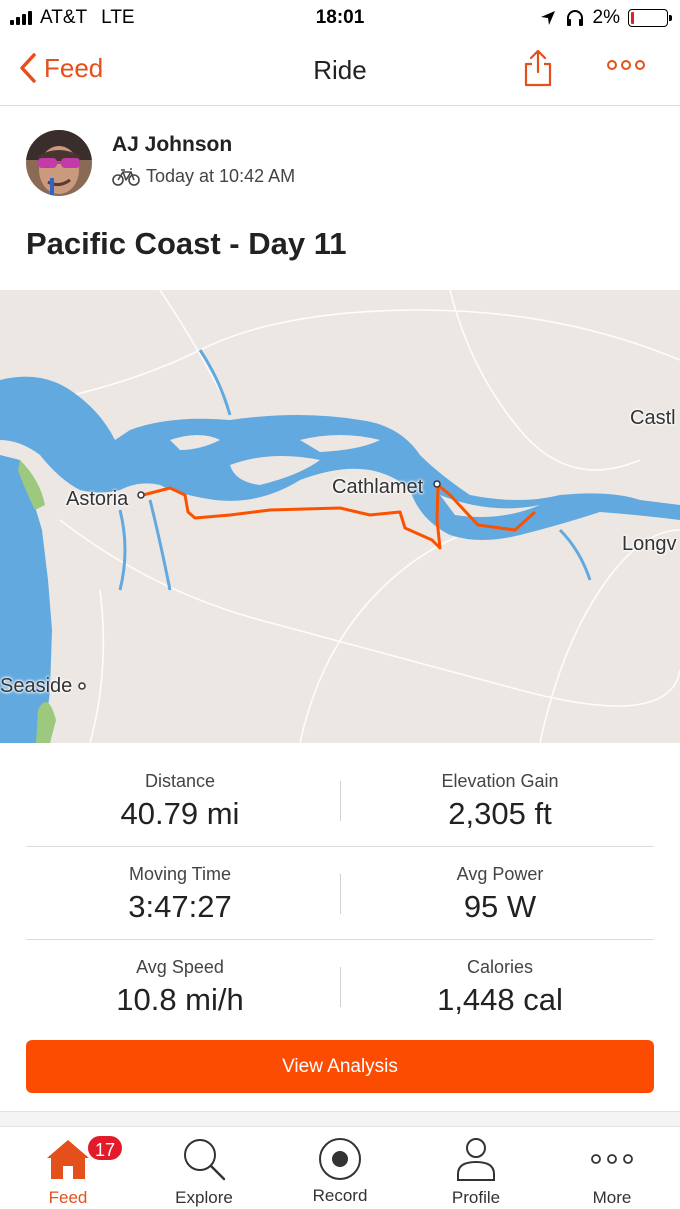  What do you see at coordinates (180, 781) in the screenshot?
I see `stat-label: Distance` at bounding box center [180, 781].